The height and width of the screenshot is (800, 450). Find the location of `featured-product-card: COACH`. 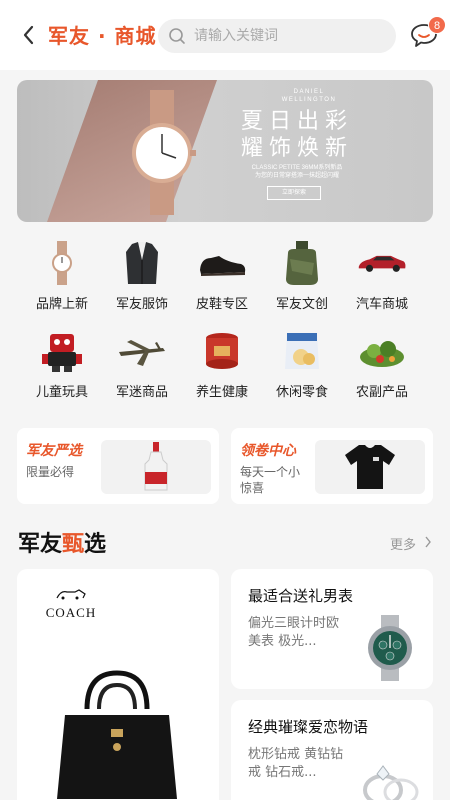

featured-product-card: COACH is located at coordinates (118, 684).